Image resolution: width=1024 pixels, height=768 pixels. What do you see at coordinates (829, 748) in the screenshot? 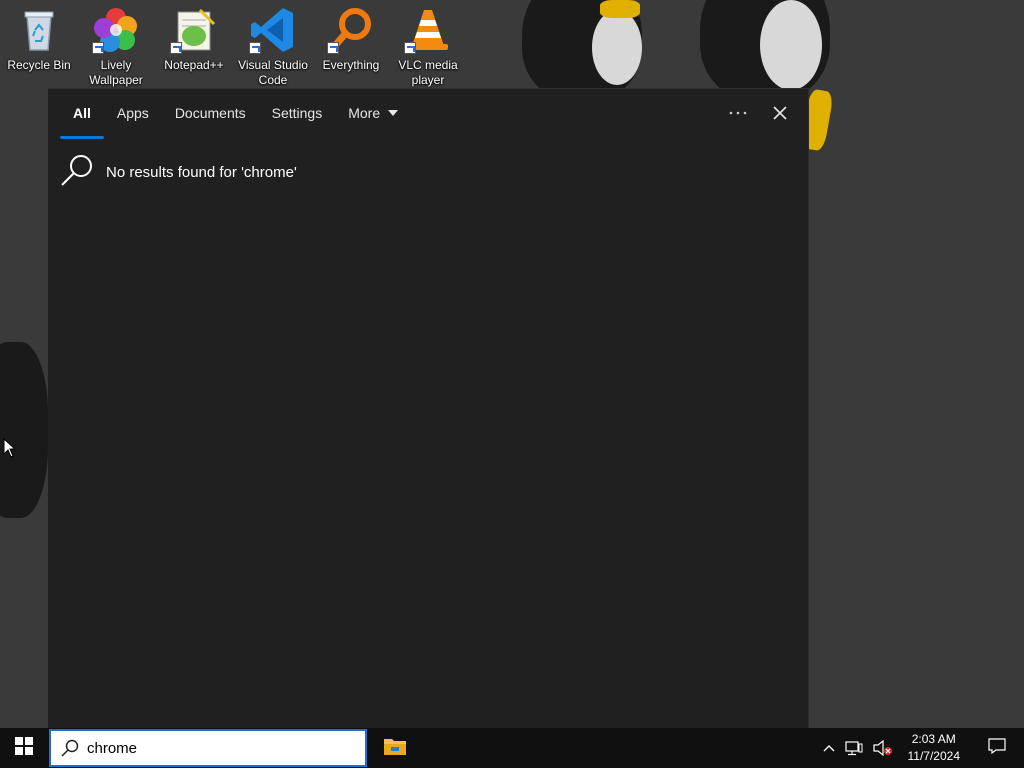
I see `show-hidden-icons-button` at bounding box center [829, 748].